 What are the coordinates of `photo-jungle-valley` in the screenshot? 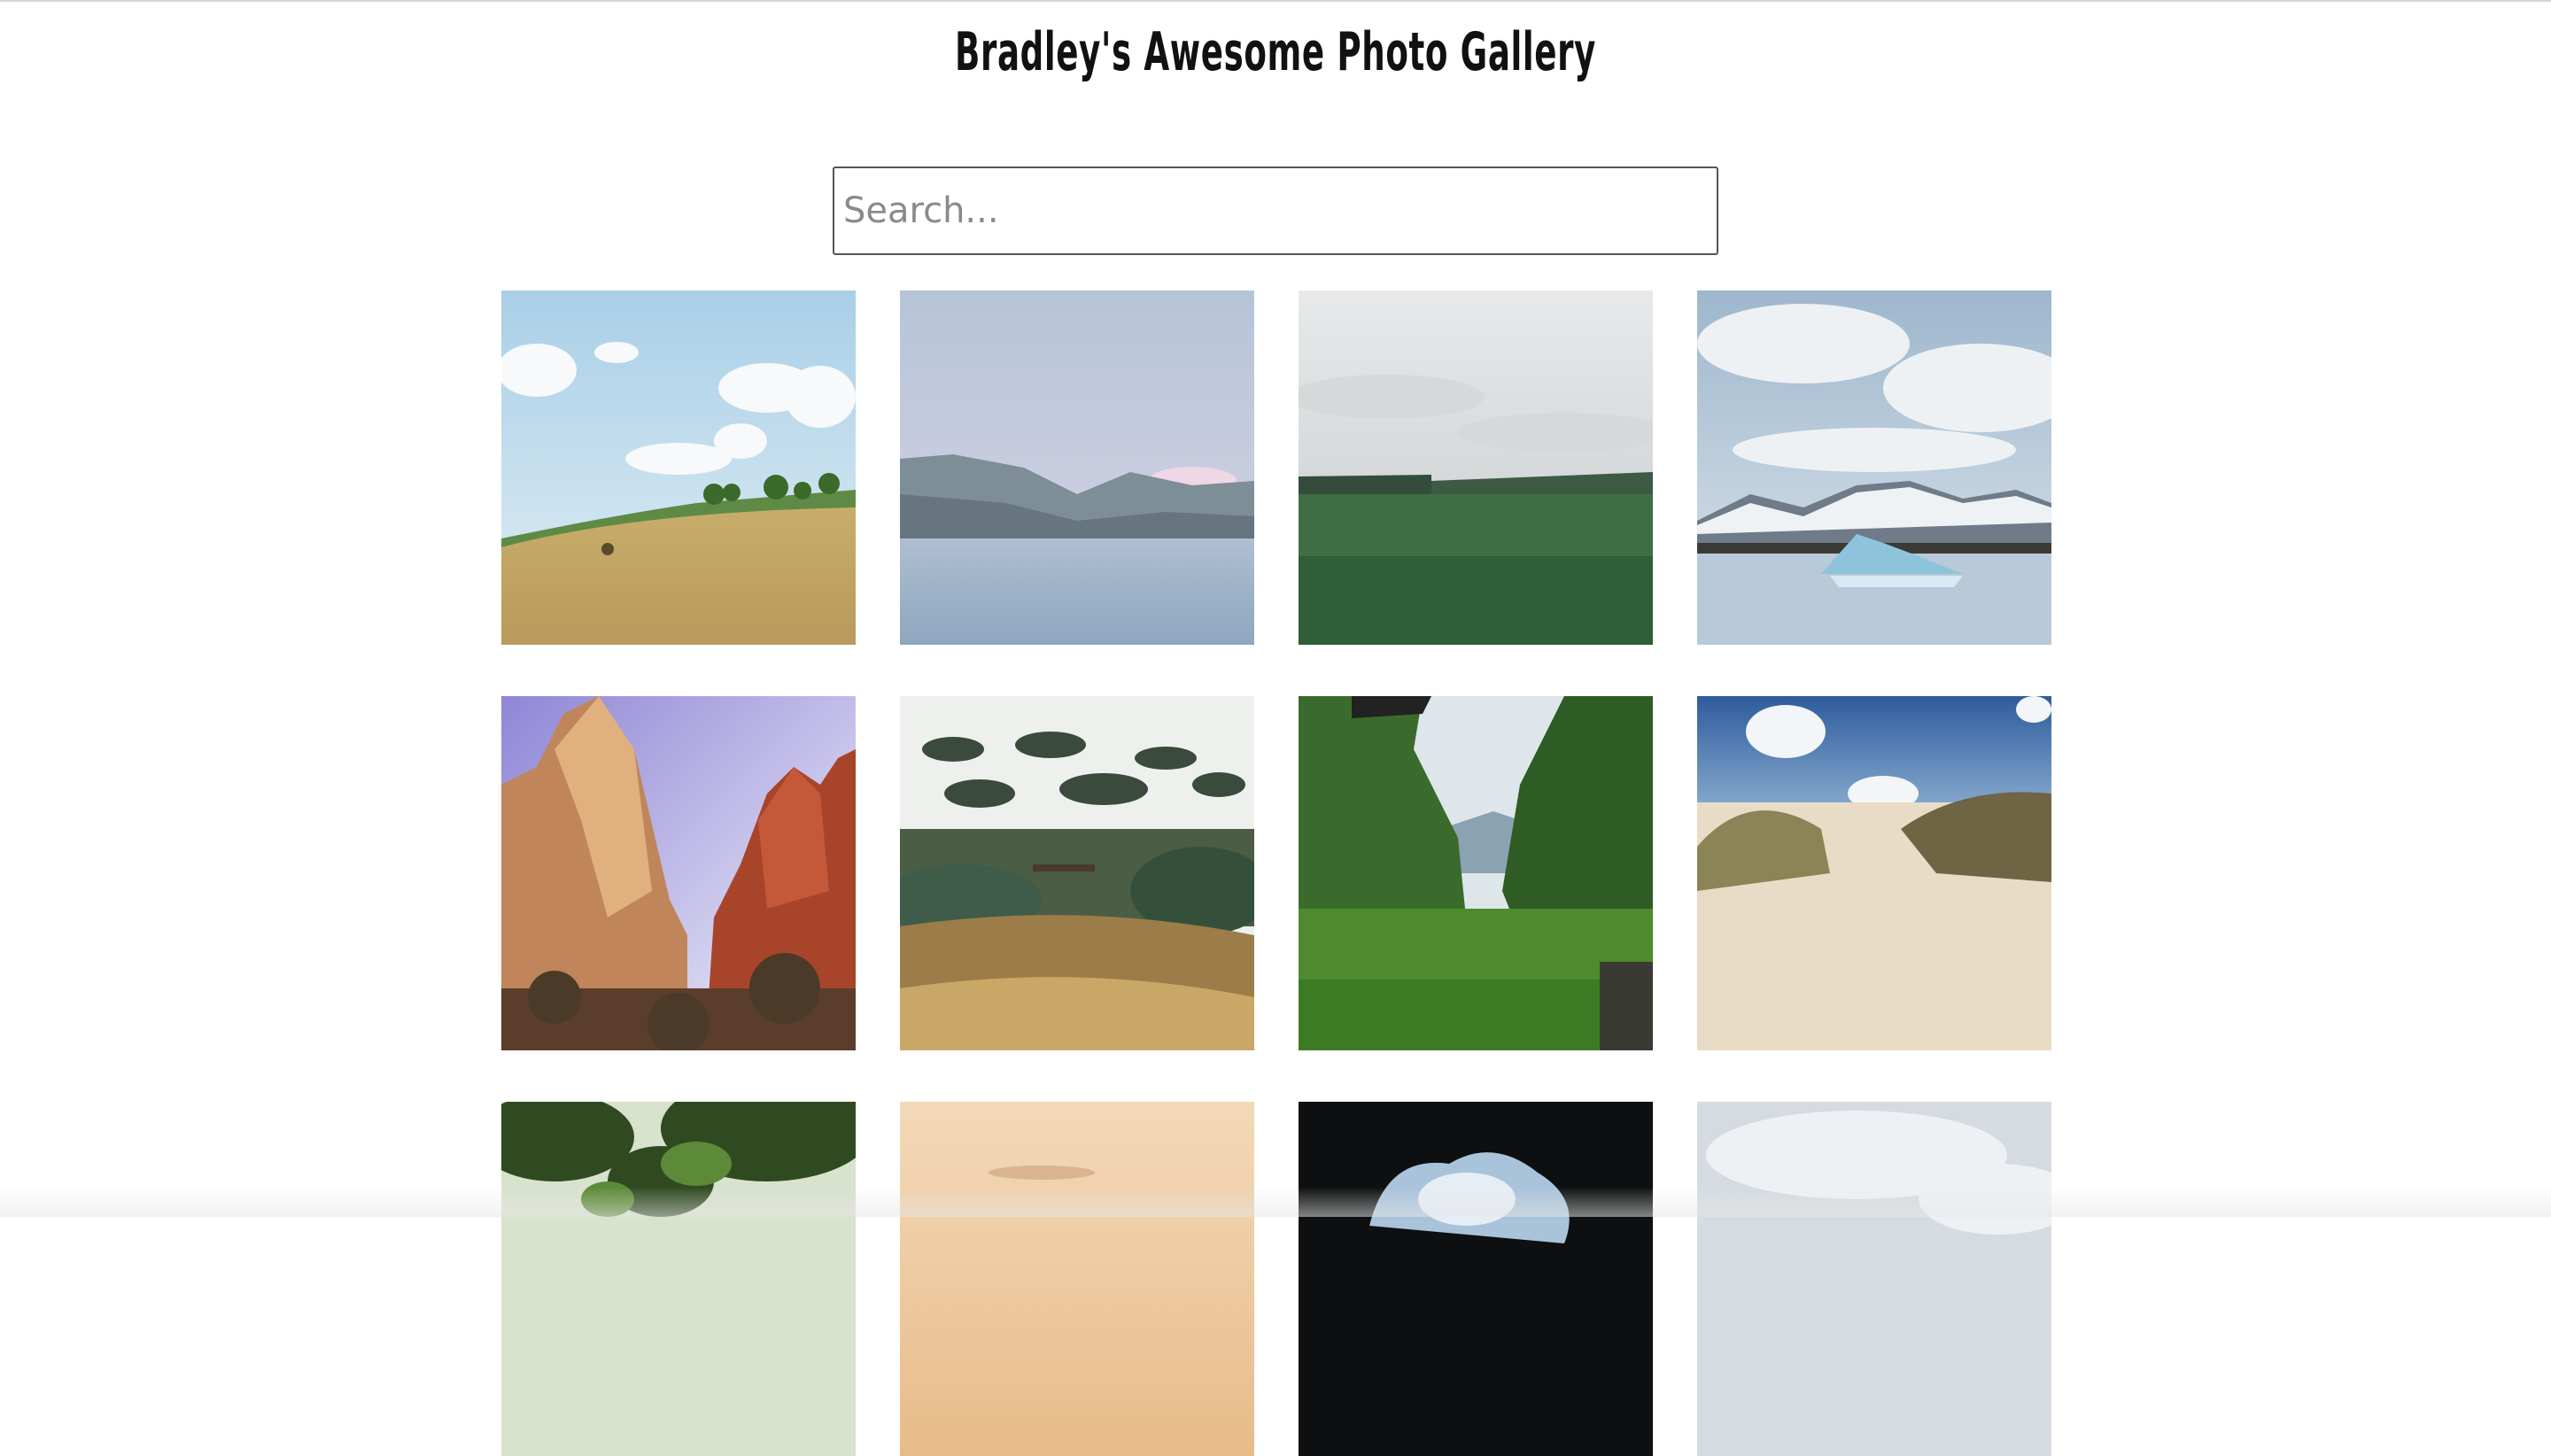 It's located at (1476, 873).